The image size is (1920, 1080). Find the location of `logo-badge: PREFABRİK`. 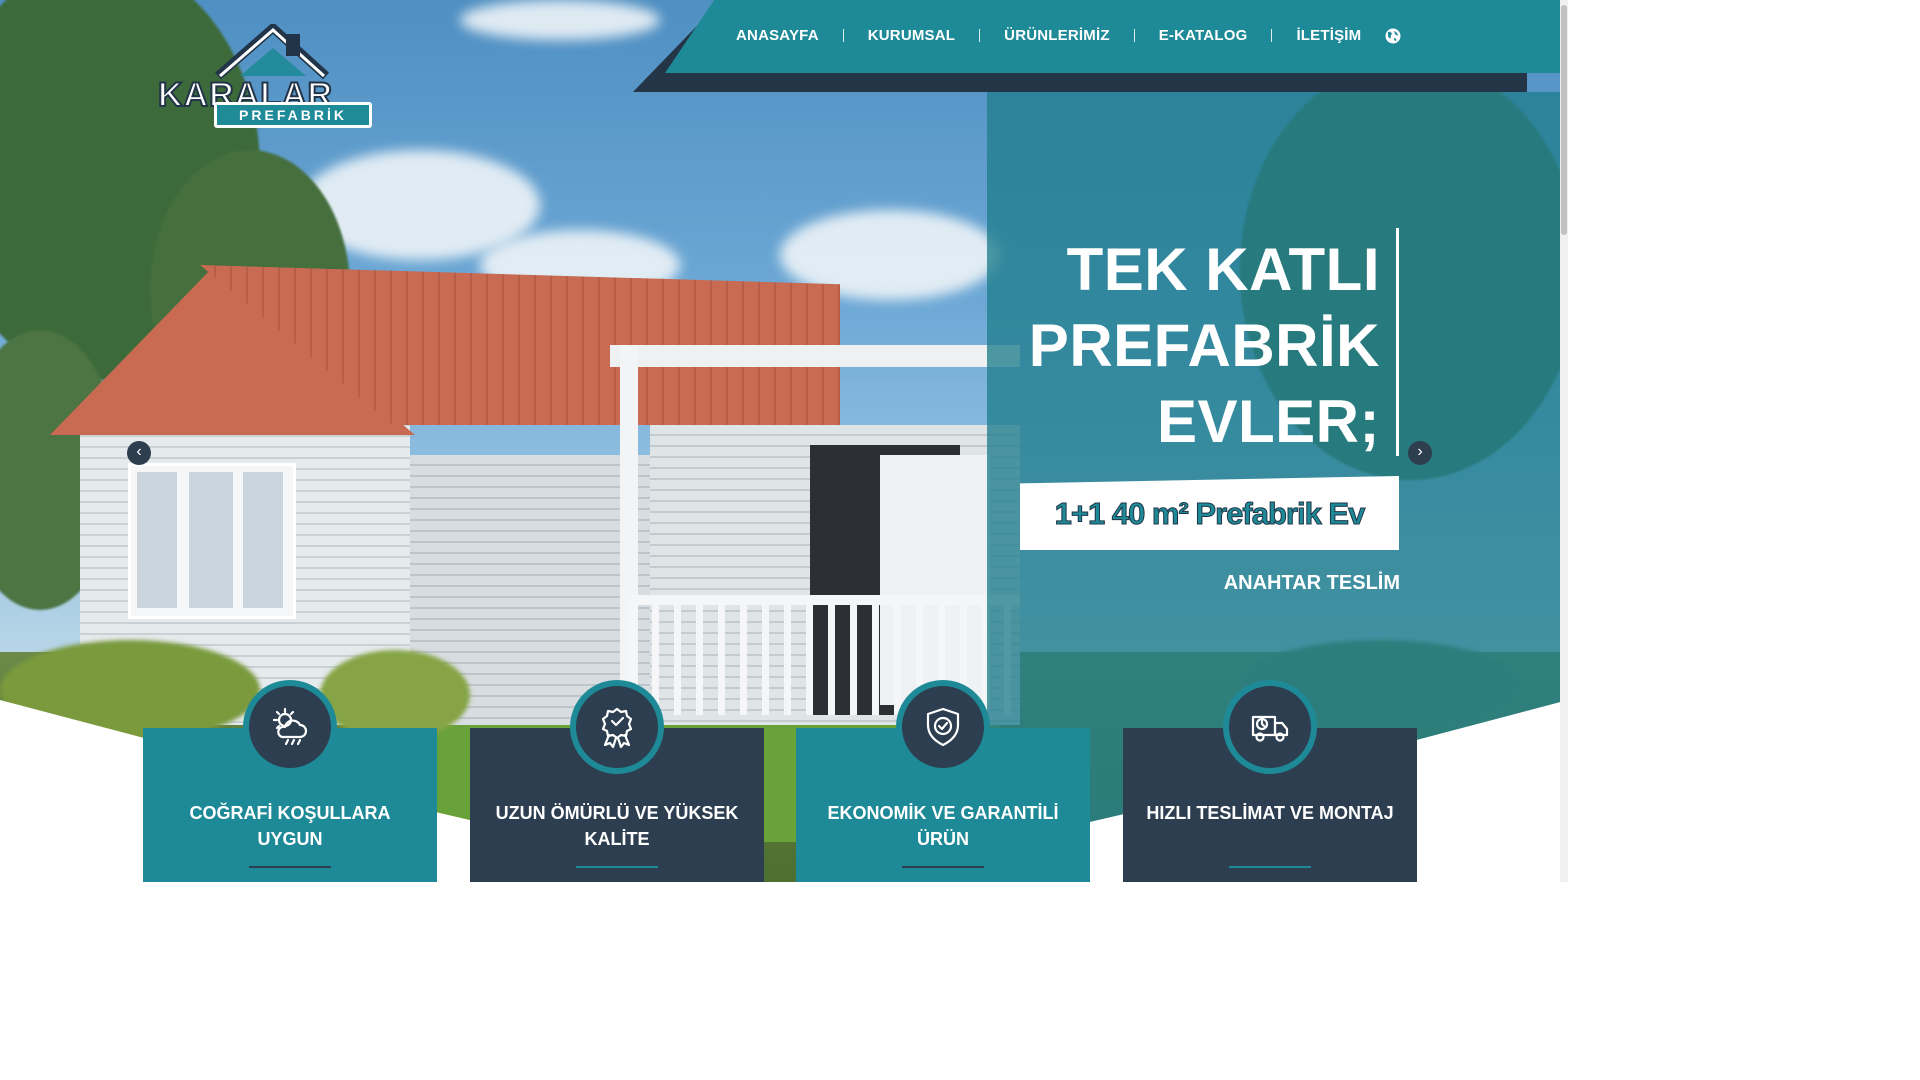

logo-badge: PREFABRİK is located at coordinates (293, 115).